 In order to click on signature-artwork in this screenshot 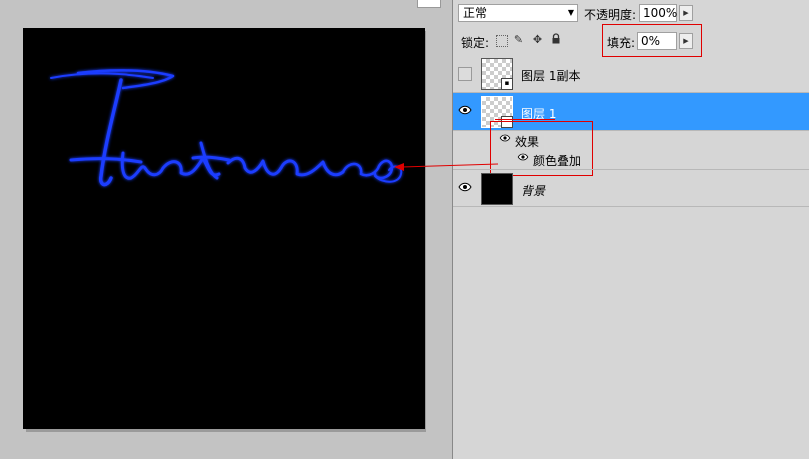, I will do `click(226, 128)`.